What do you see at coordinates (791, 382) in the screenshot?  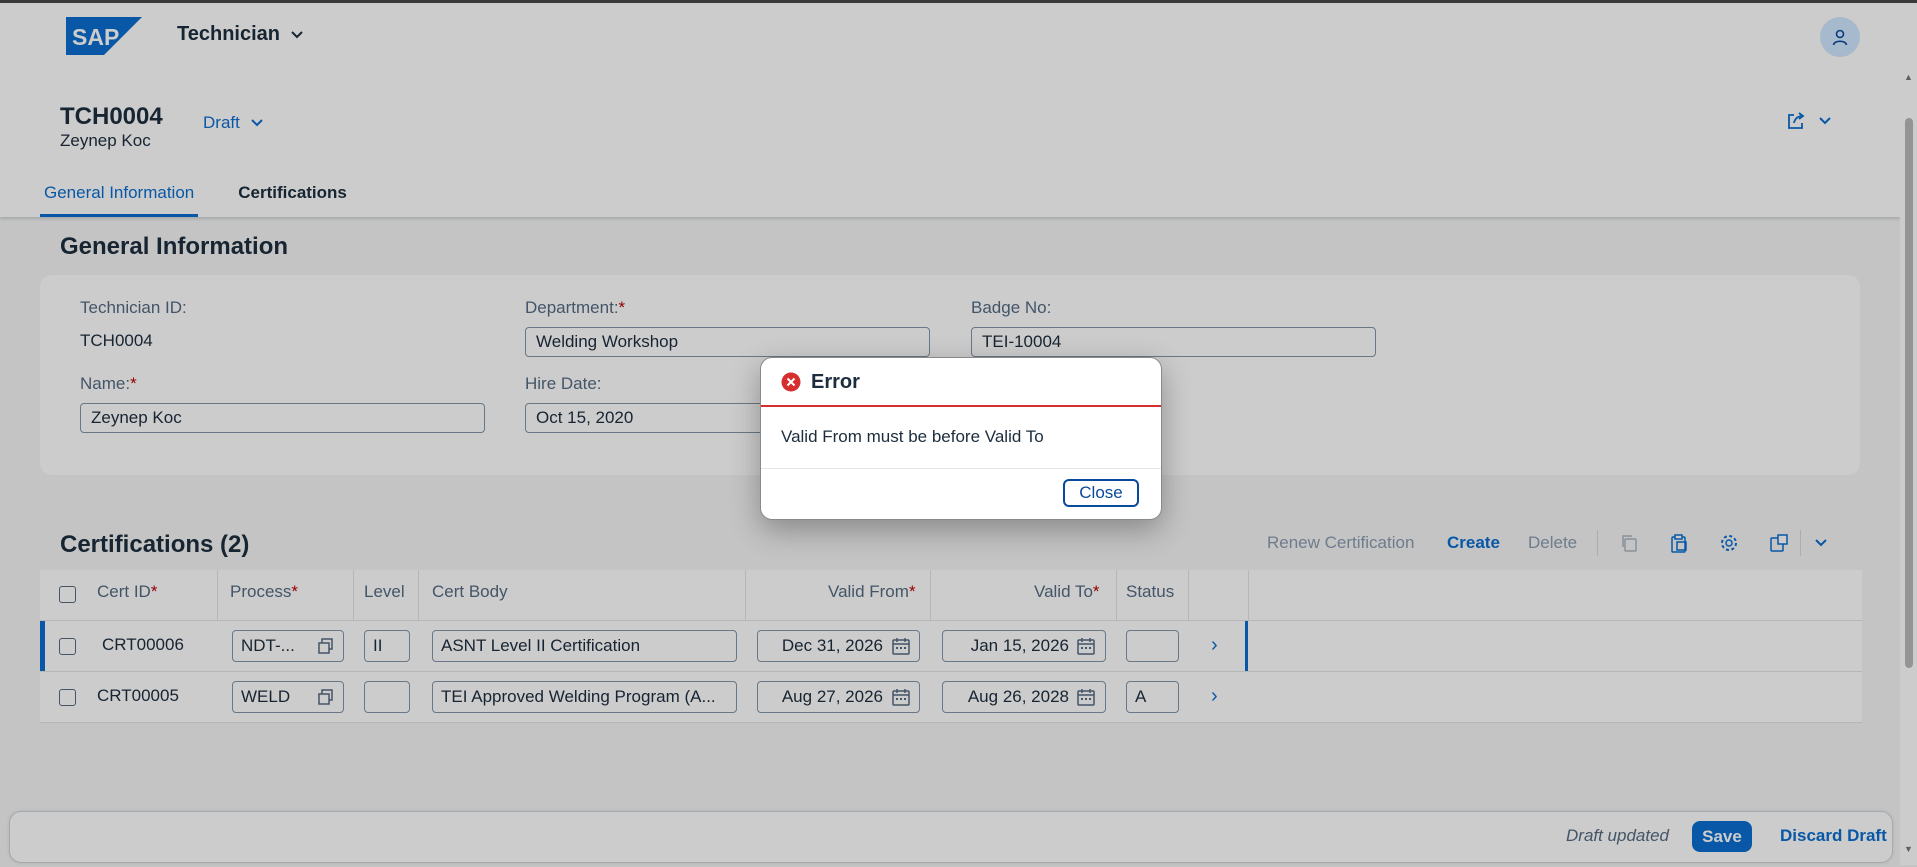 I see `error-icon` at bounding box center [791, 382].